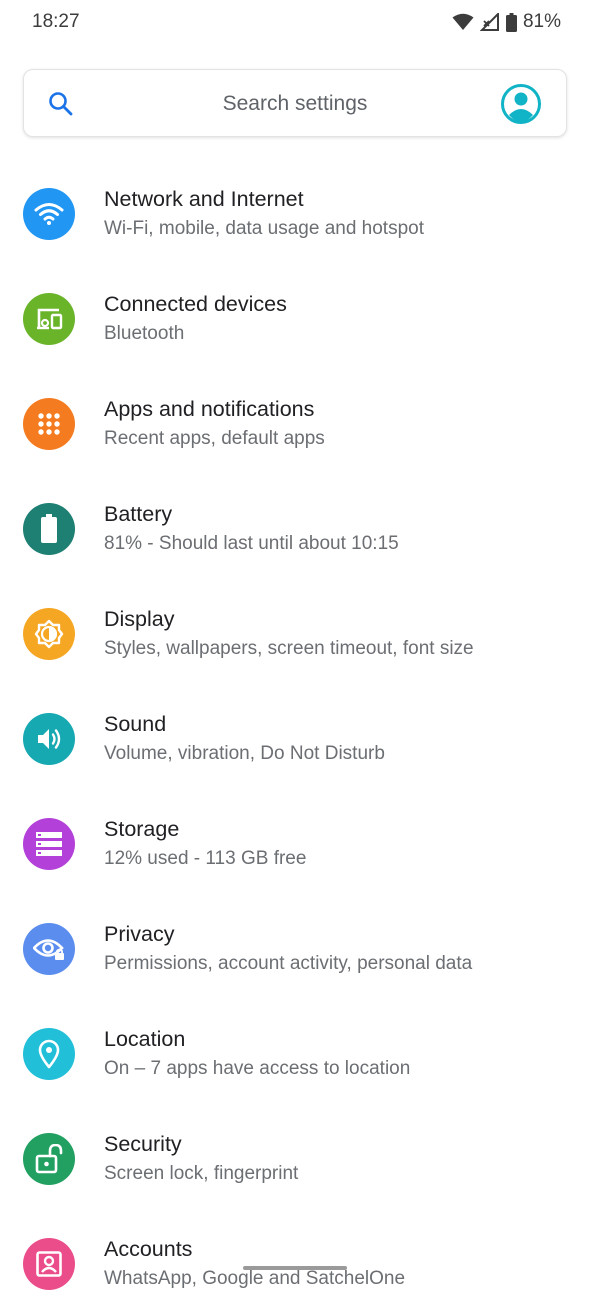 The width and height of the screenshot is (591, 1303). Describe the element at coordinates (195, 304) in the screenshot. I see `setting-title: Connected devices` at that location.